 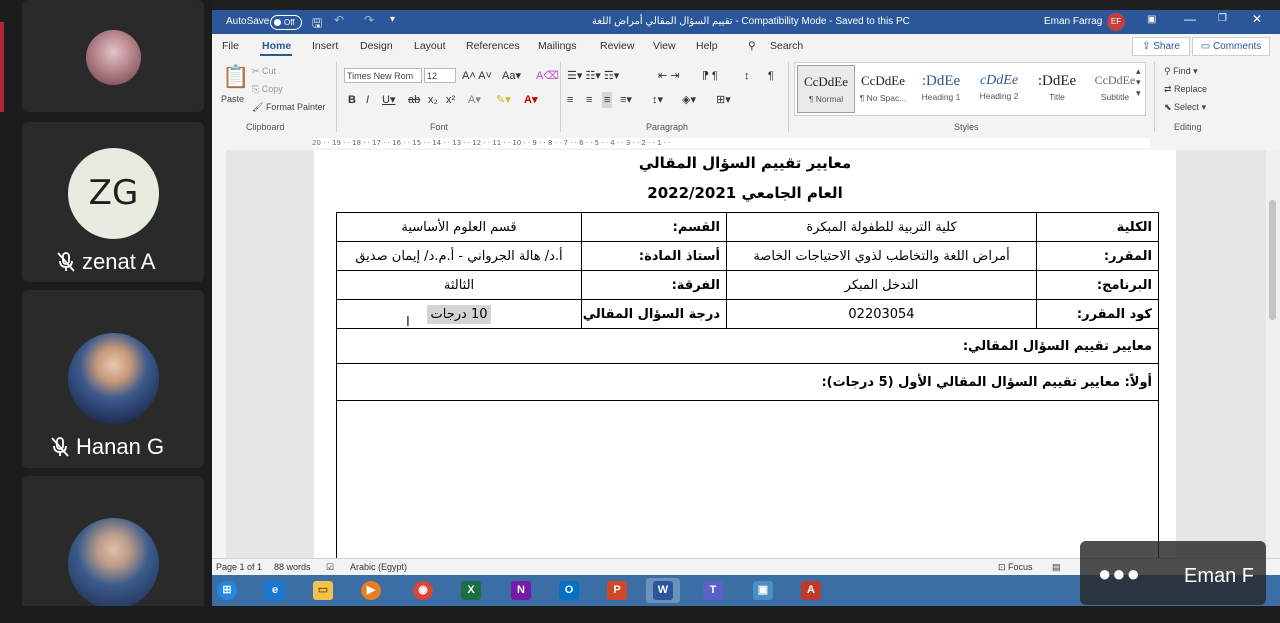 What do you see at coordinates (593, 76) in the screenshot?
I see `bullets-icon: ☰▾ ☷▾ ☶▾` at bounding box center [593, 76].